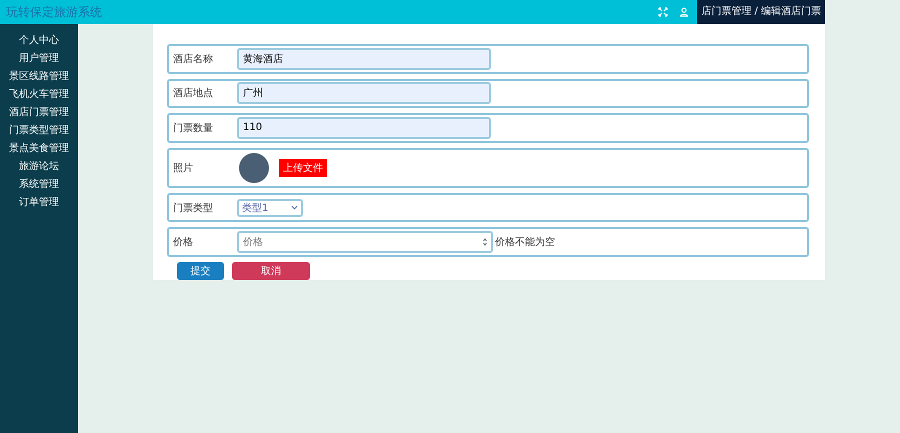 This screenshot has height=433, width=900. What do you see at coordinates (200, 271) in the screenshot?
I see `submit-button: 提交` at bounding box center [200, 271].